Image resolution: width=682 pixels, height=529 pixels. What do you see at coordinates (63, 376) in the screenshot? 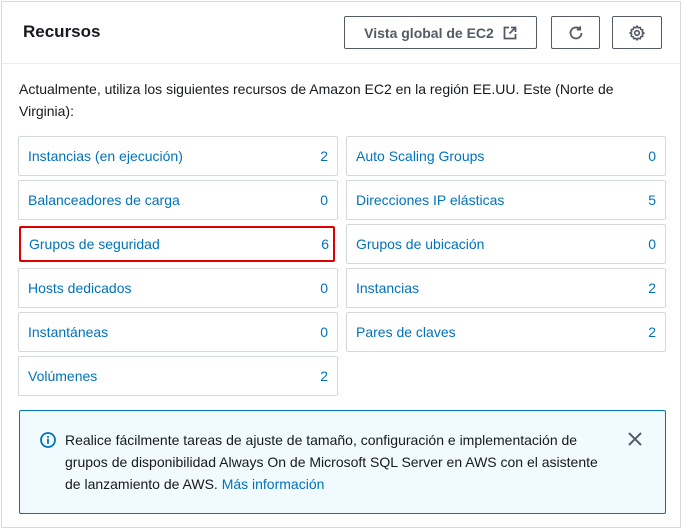
I see `resource-label: Volúmenes` at bounding box center [63, 376].